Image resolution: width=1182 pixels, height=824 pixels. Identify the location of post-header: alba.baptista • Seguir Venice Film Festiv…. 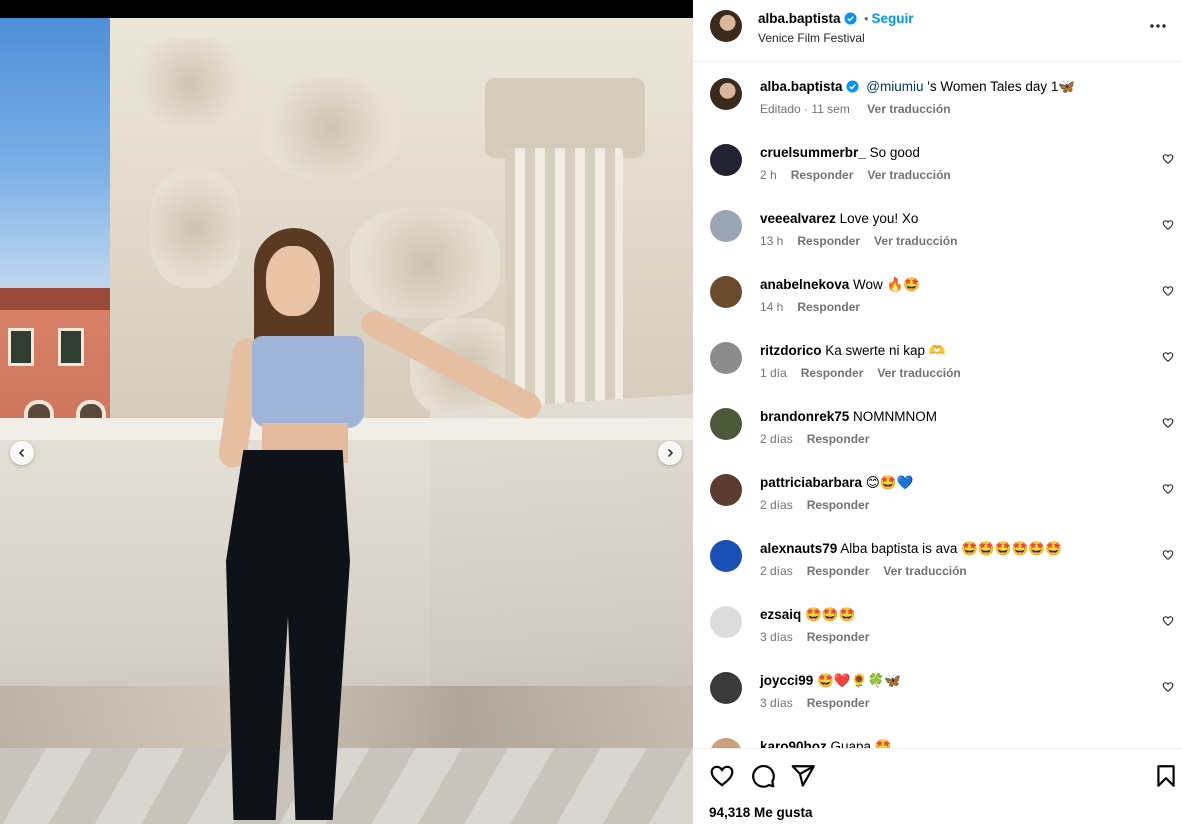
(937, 31).